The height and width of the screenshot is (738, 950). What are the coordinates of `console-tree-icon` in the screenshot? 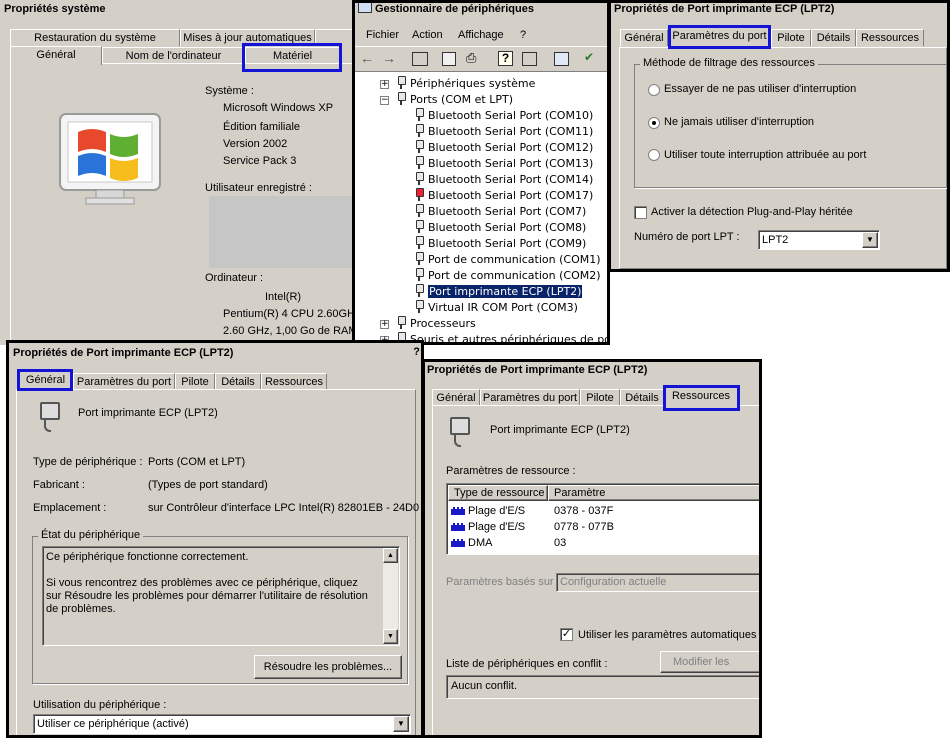 It's located at (420, 59).